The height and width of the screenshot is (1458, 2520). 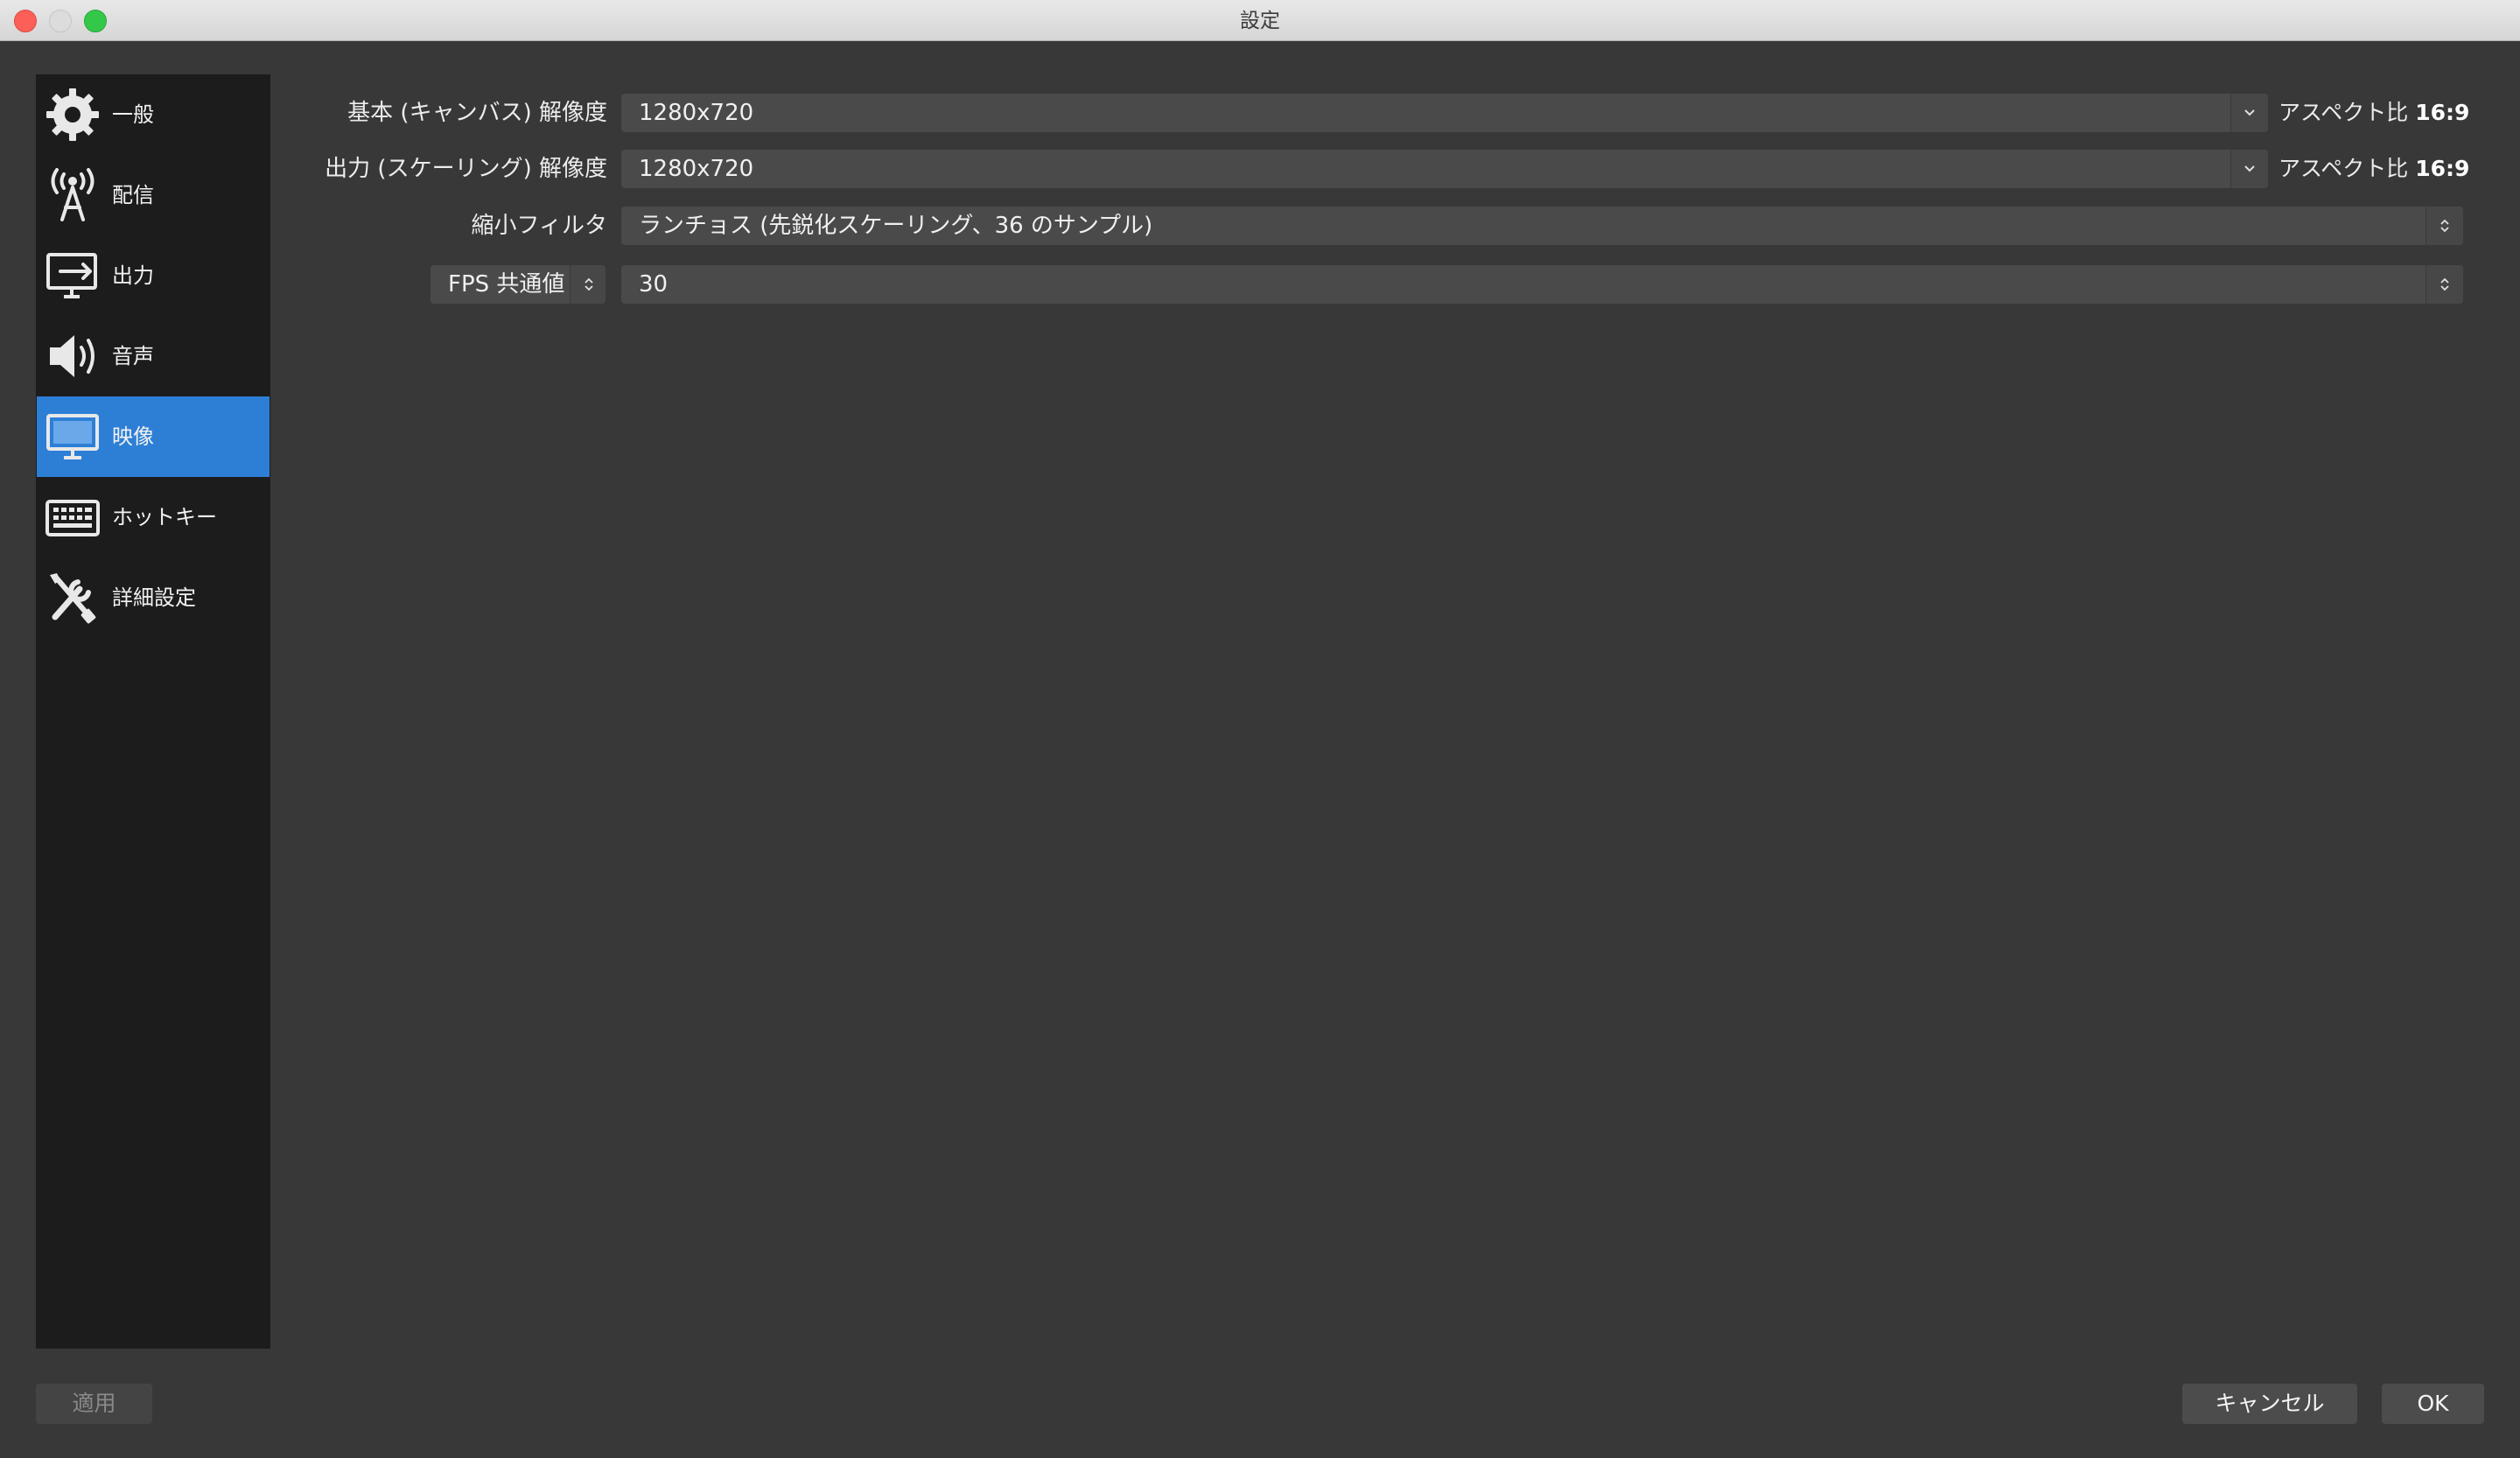 What do you see at coordinates (73, 195) in the screenshot?
I see `broadcast-antenna-icon` at bounding box center [73, 195].